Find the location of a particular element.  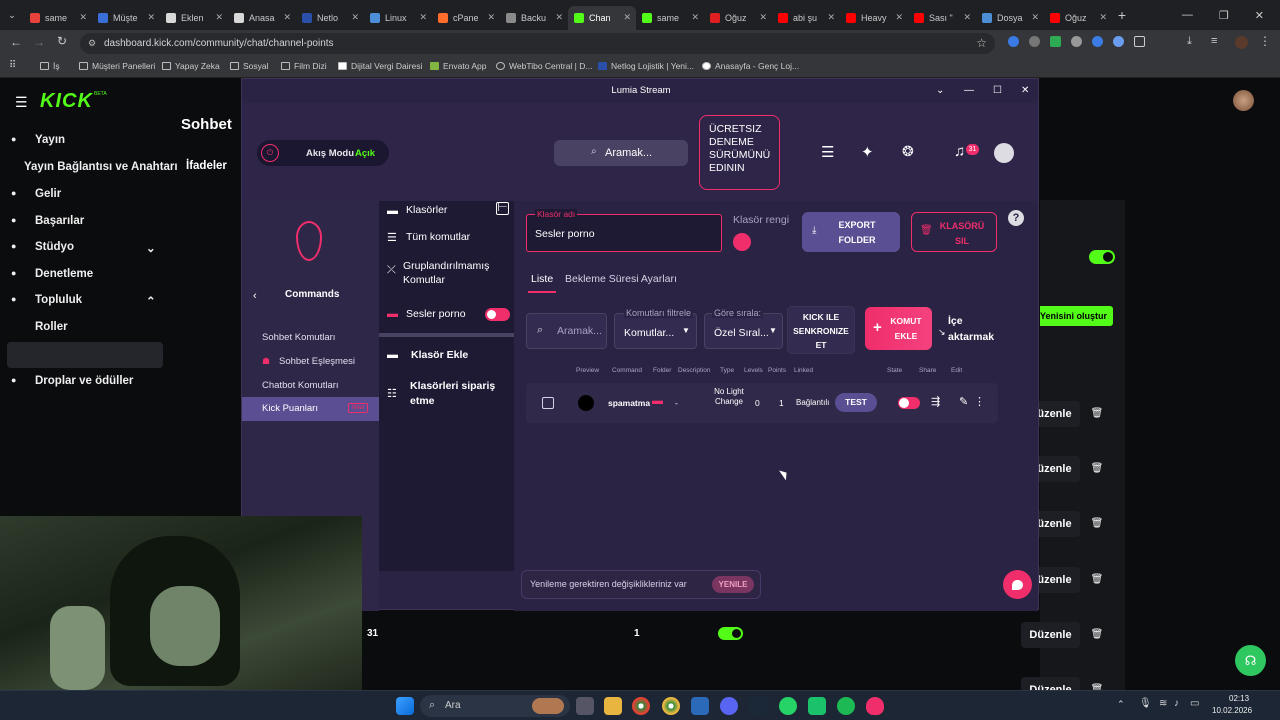

edit-pencil-icon: ✎ is located at coordinates (963, 401).